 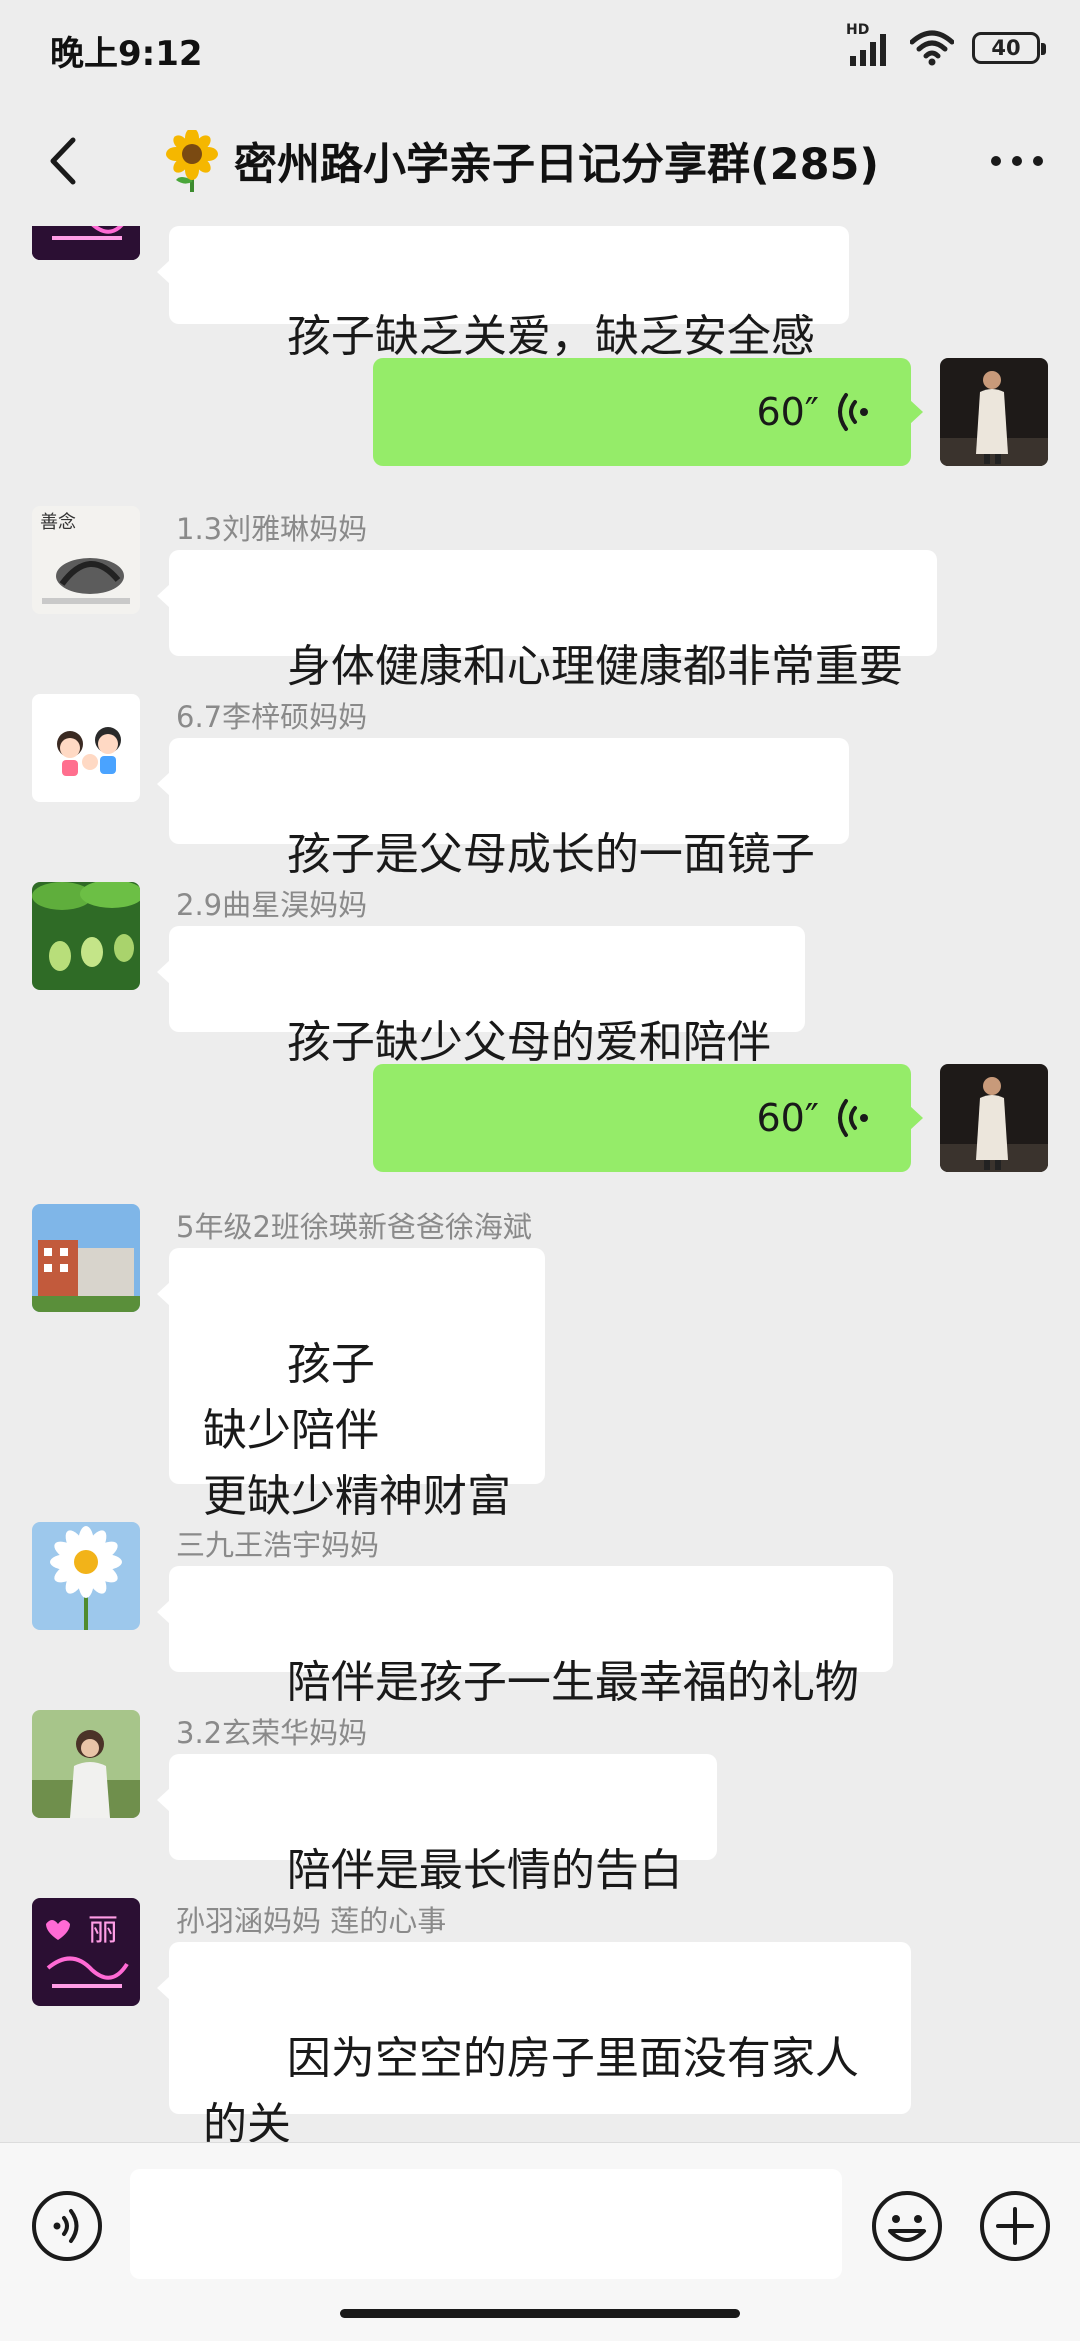 I want to click on wifi-icon, so click(x=932, y=48).